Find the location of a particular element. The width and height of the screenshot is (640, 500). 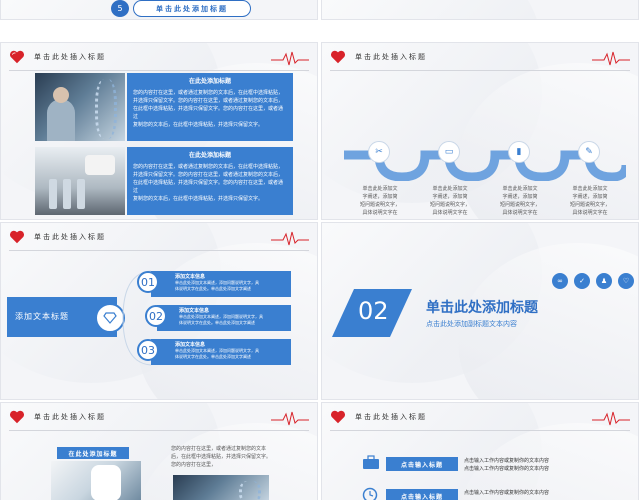

doctor-photo is located at coordinates (96, 480).